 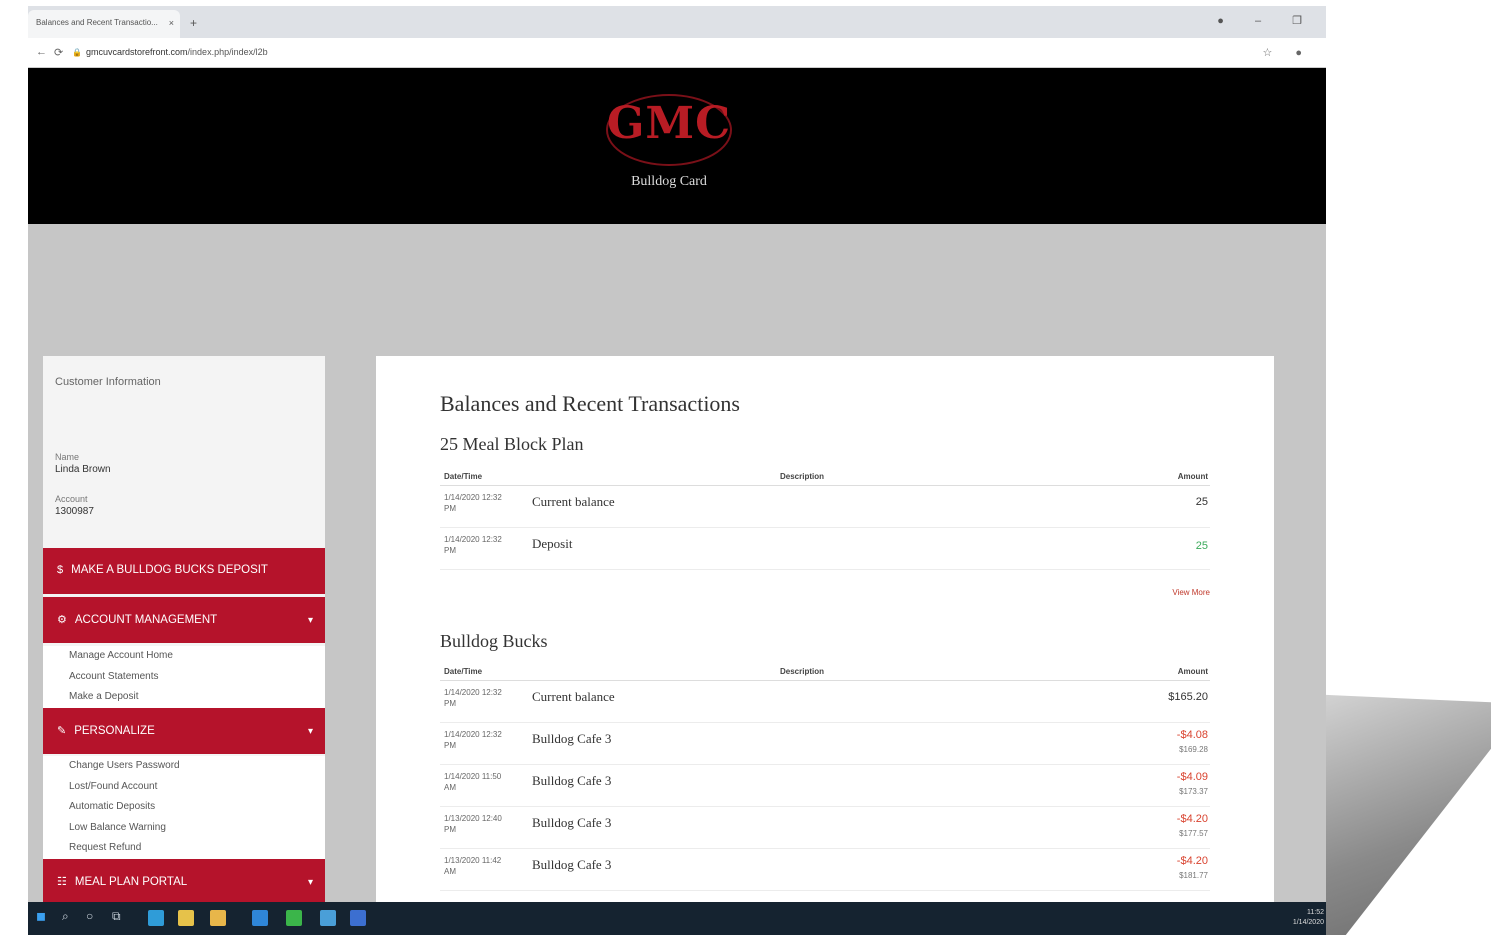 I want to click on row-date: 1/13/2020 12:40 PM, so click(x=473, y=824).